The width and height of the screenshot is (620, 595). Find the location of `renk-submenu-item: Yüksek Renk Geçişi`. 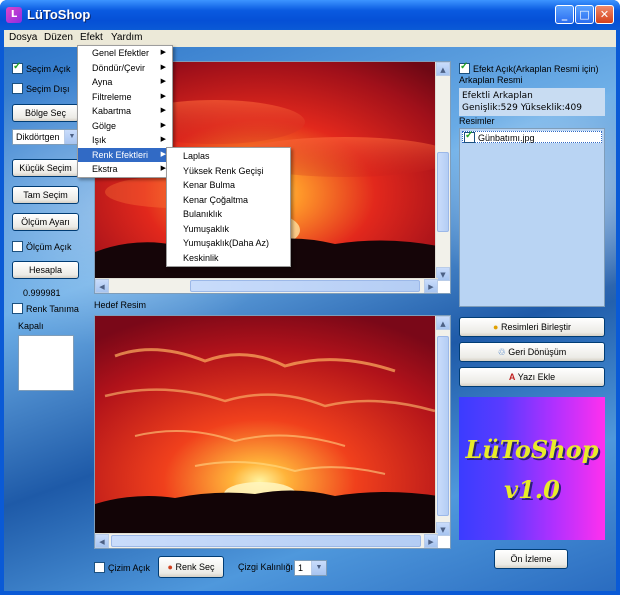

renk-submenu-item: Yüksek Renk Geçişi is located at coordinates (228, 171).